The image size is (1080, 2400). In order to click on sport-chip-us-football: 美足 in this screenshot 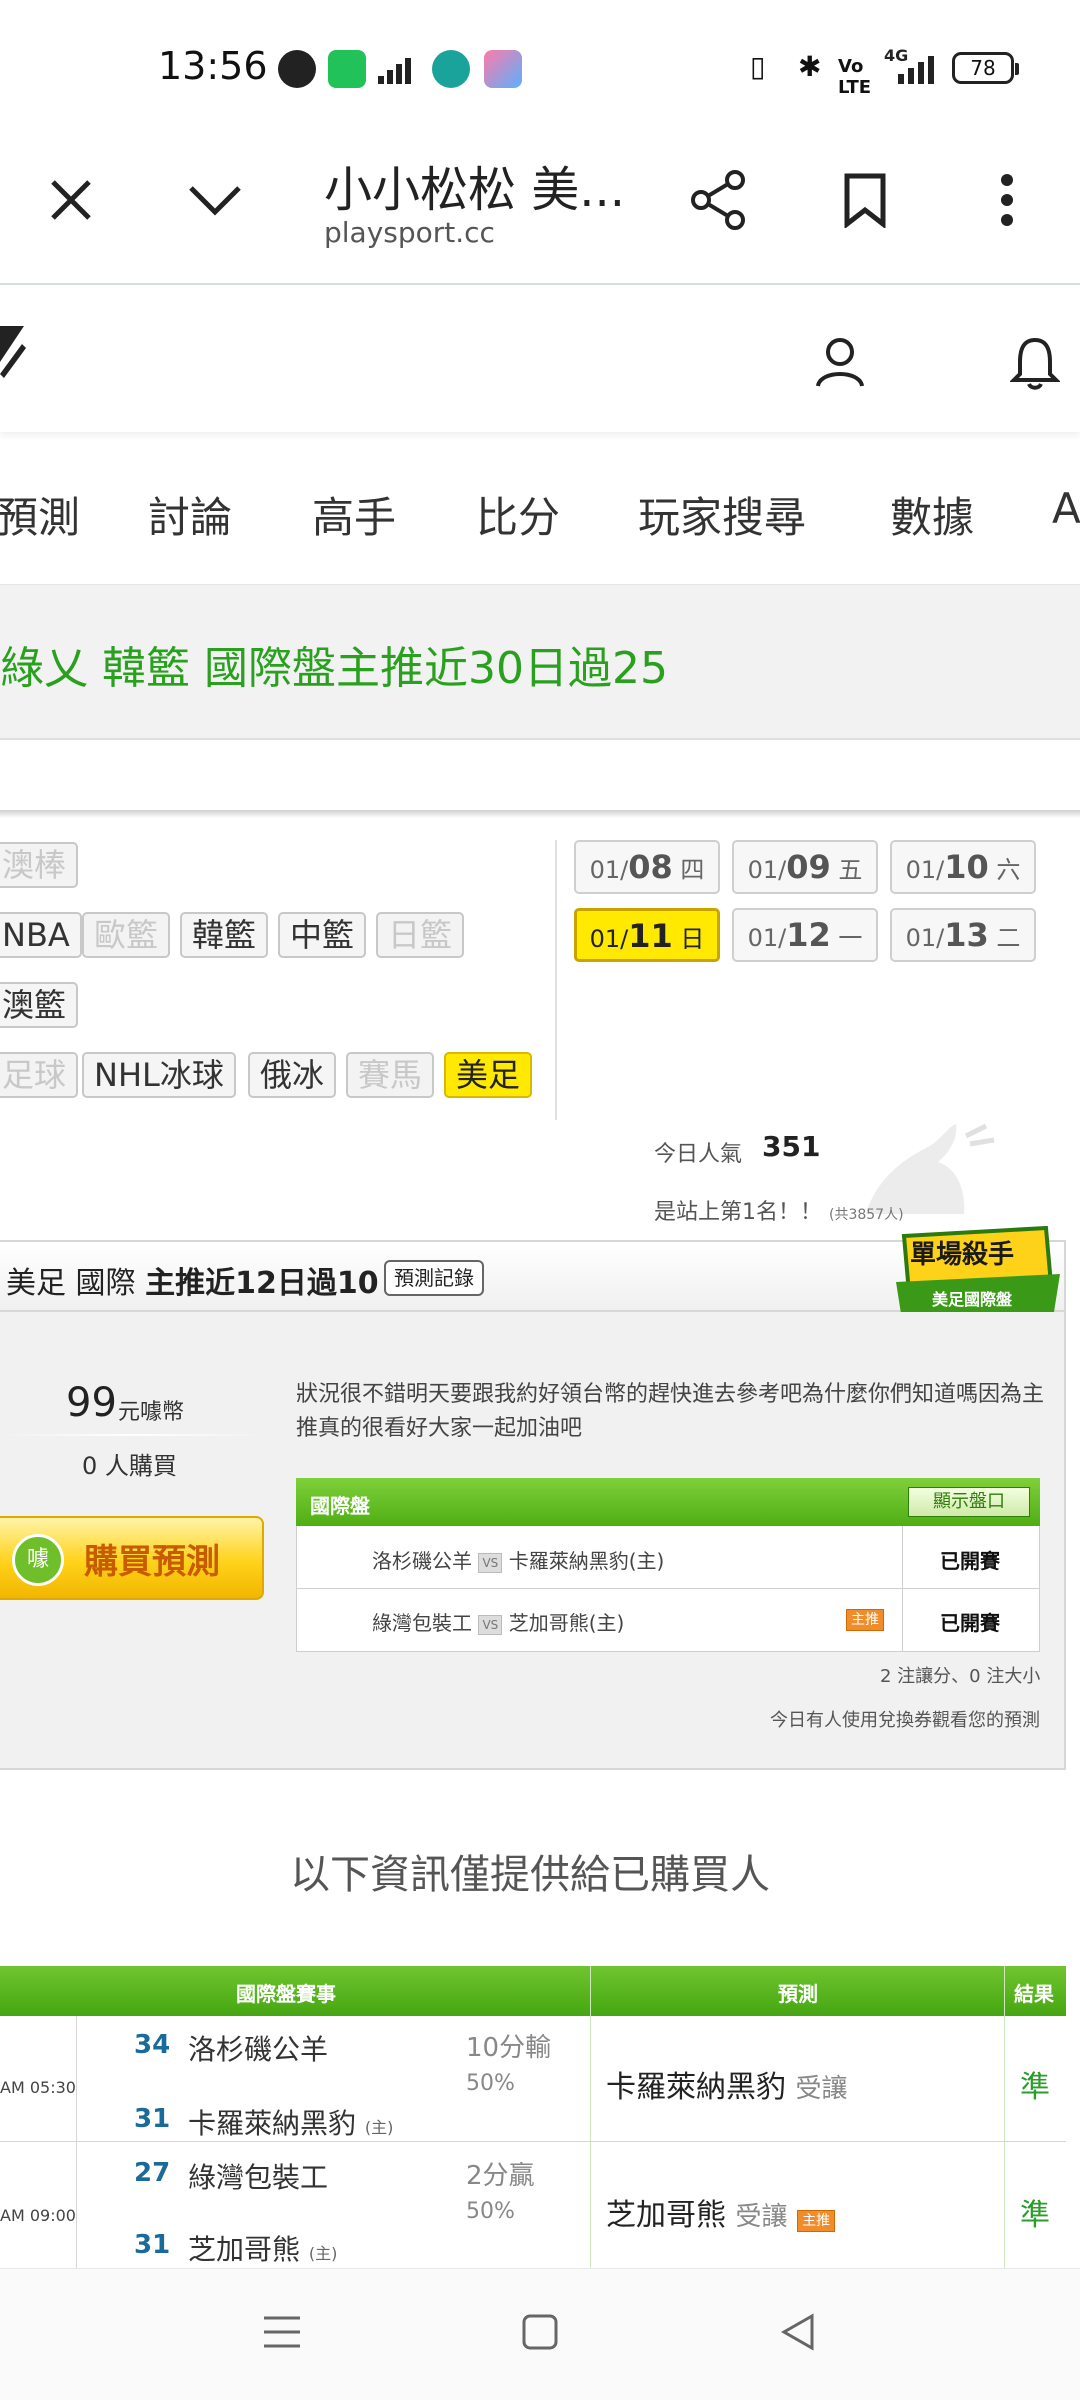, I will do `click(488, 1075)`.